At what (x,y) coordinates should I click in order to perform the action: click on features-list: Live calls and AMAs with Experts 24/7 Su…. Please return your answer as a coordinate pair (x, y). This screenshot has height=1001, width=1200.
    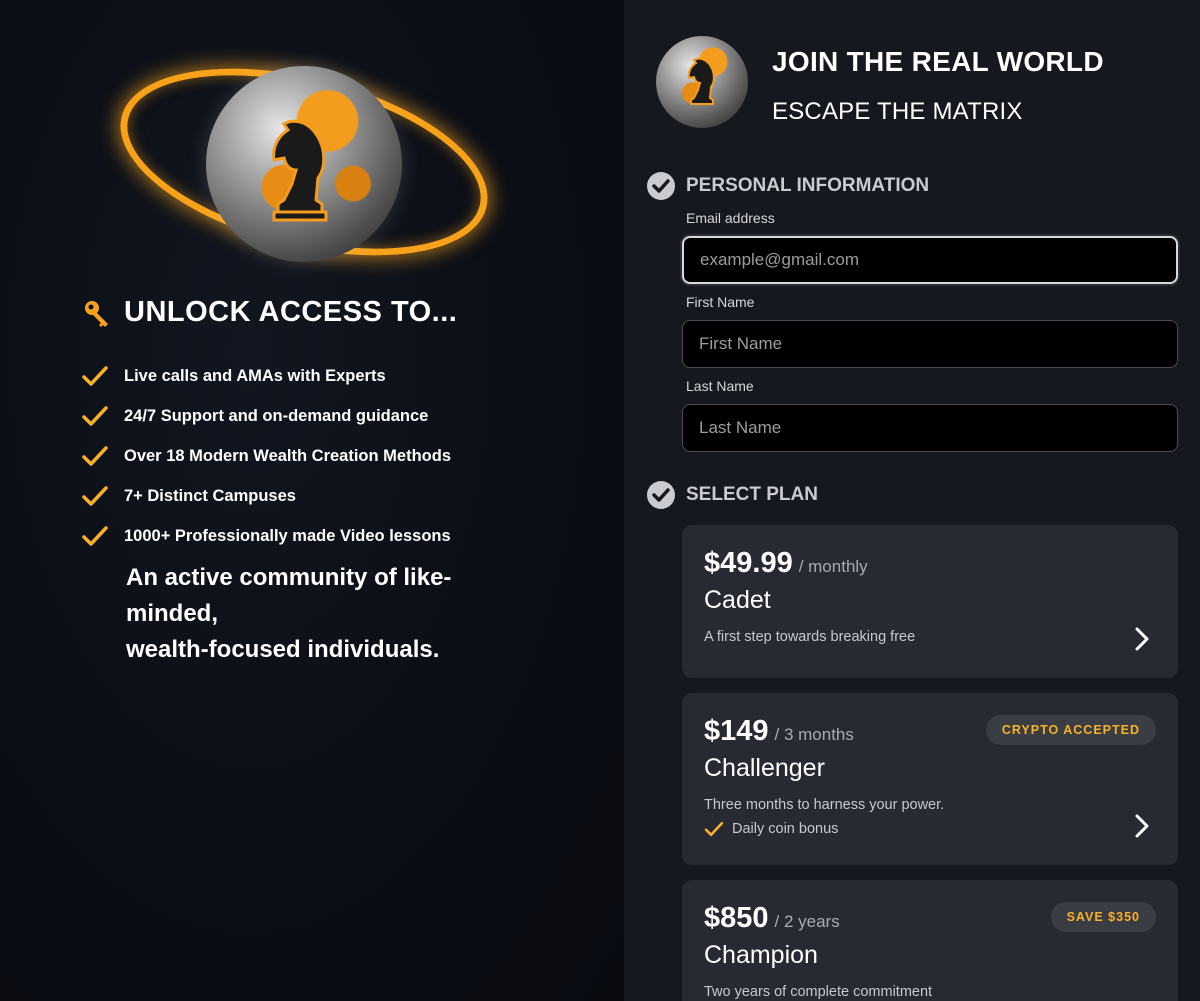
    Looking at the image, I should click on (266, 456).